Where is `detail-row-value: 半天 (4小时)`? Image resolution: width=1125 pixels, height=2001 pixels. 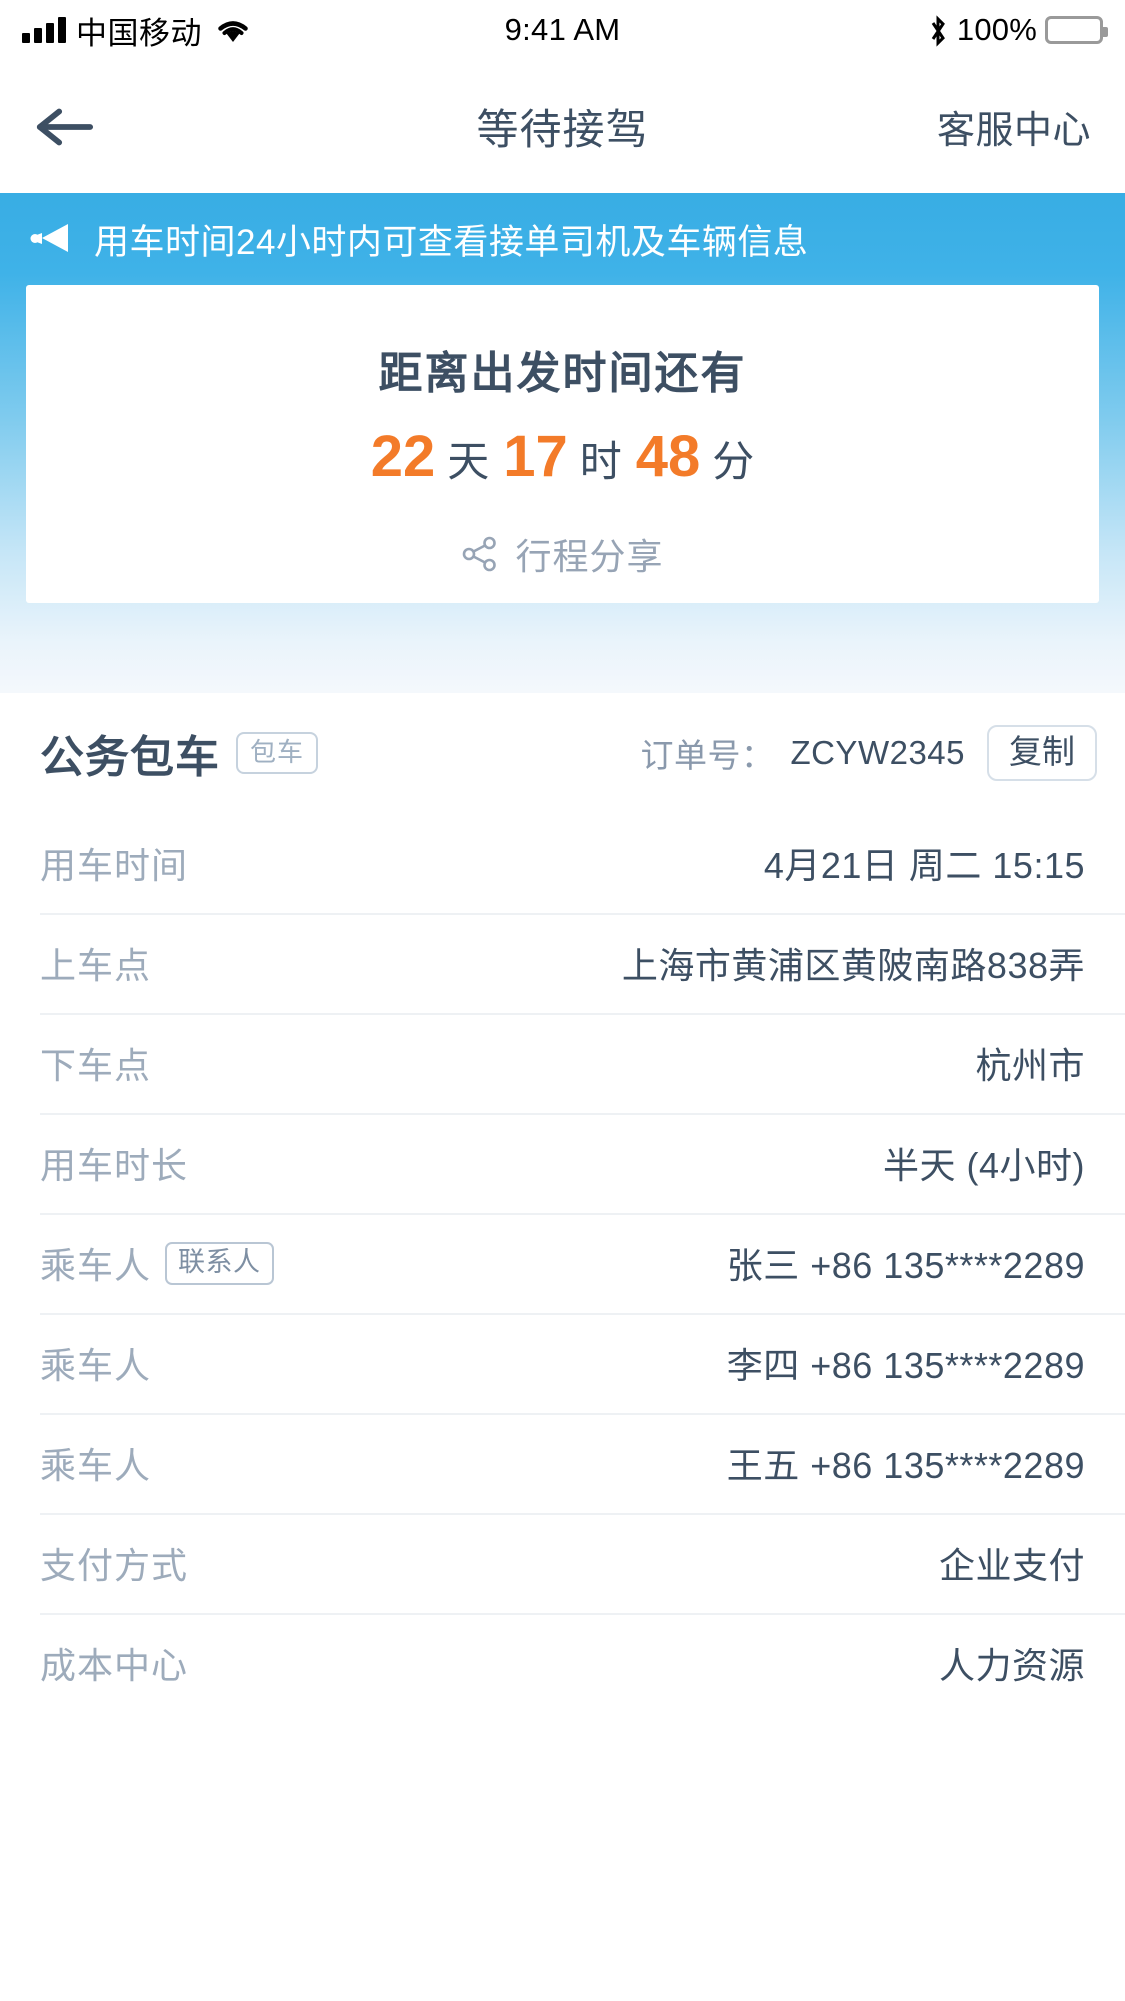 detail-row-value: 半天 (4小时) is located at coordinates (983, 1165).